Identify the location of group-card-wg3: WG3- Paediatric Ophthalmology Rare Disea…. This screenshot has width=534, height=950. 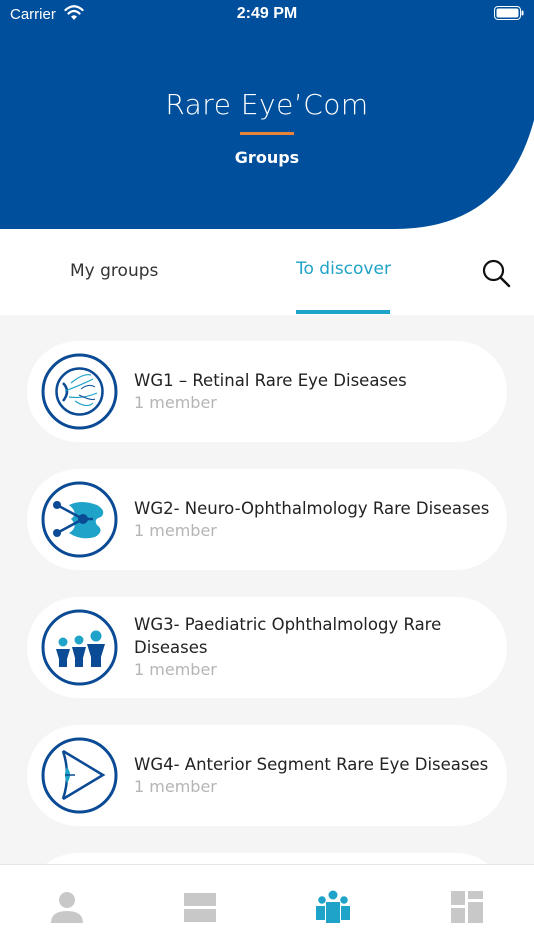
(267, 647).